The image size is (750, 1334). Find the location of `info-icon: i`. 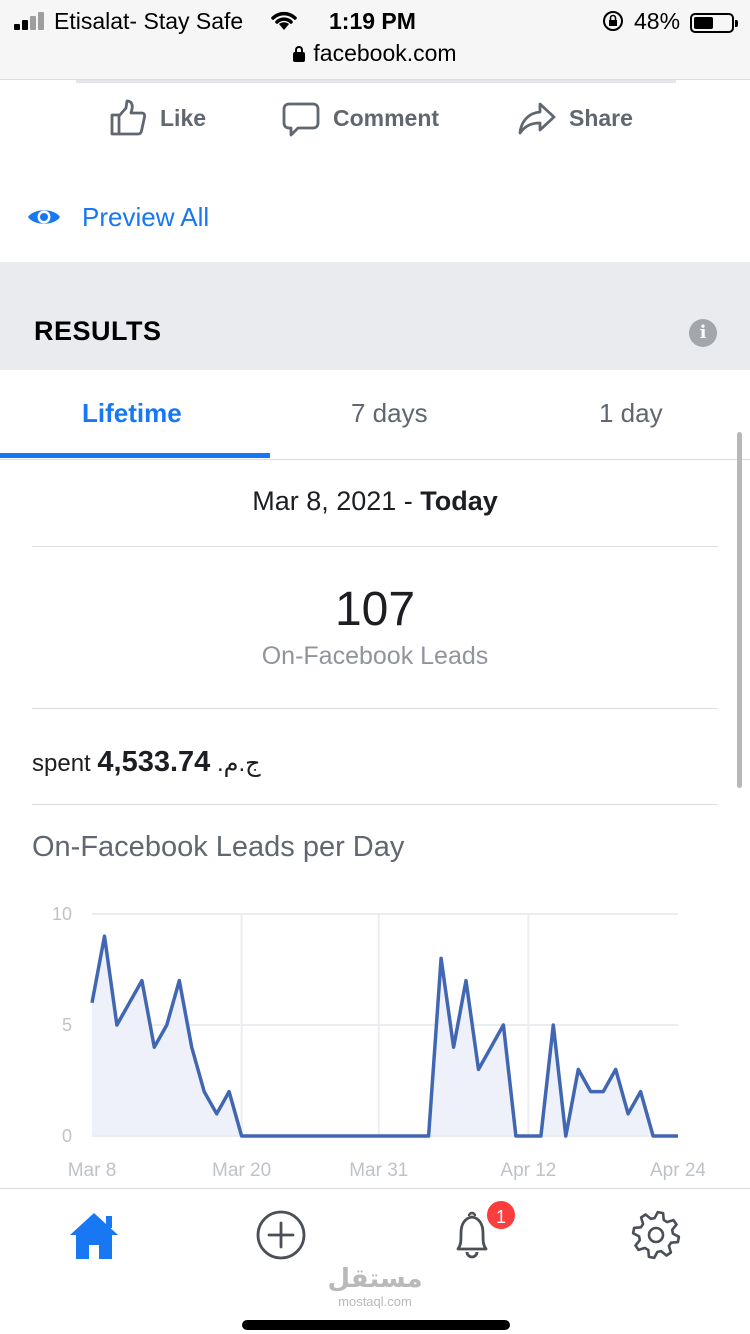

info-icon: i is located at coordinates (703, 333).